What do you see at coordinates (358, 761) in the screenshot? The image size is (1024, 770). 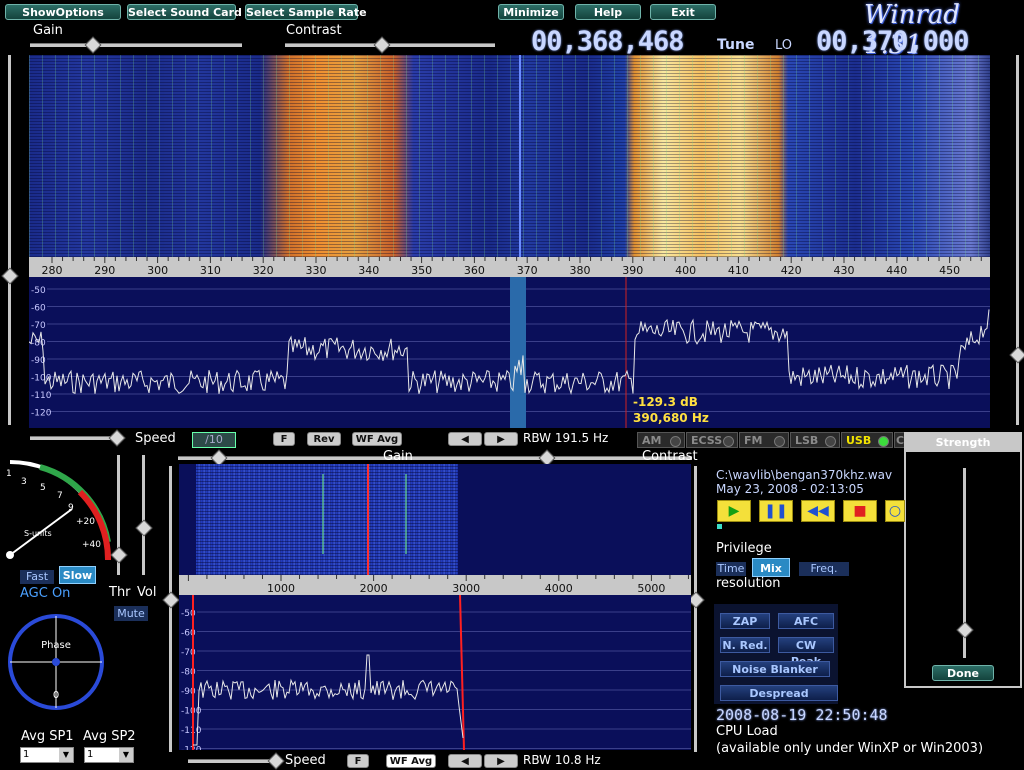 I see `audio-f-button: F` at bounding box center [358, 761].